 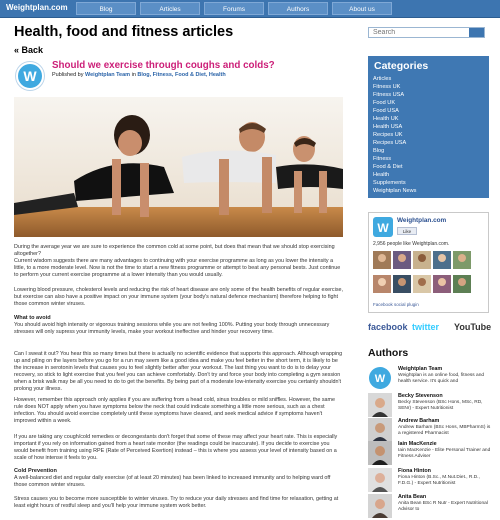 I want to click on author-avatar-iain, so click(x=380, y=453).